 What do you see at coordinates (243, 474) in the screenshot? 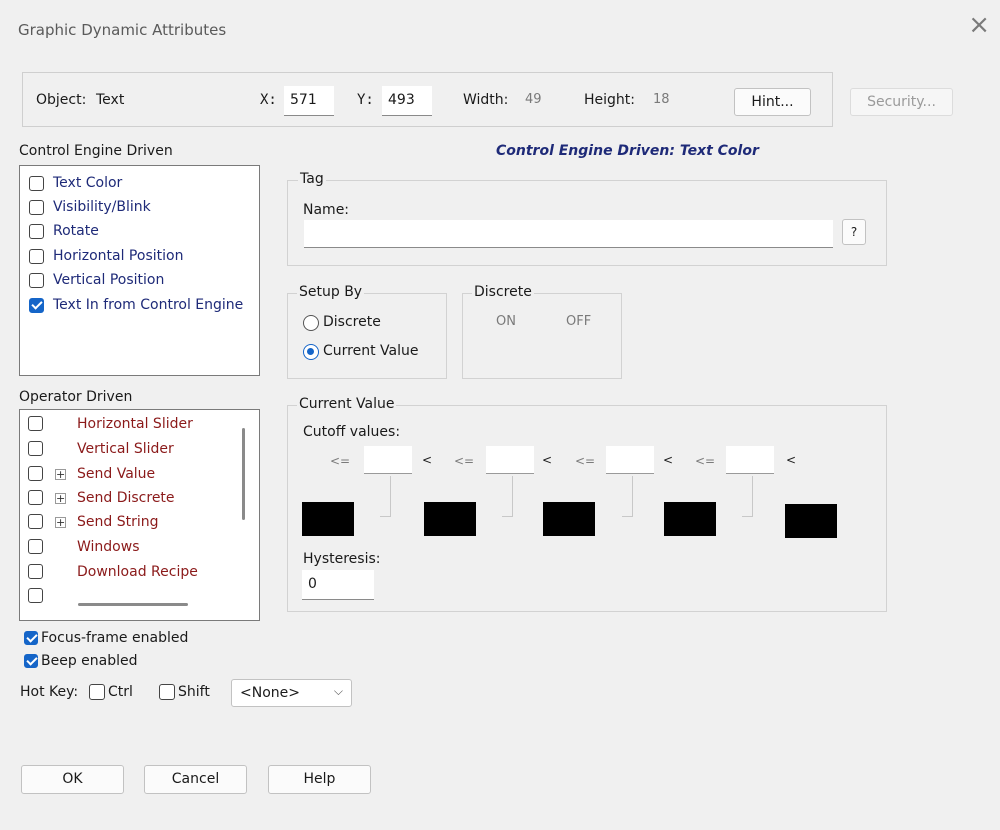
I see `vertical-scrollbar-thumb` at bounding box center [243, 474].